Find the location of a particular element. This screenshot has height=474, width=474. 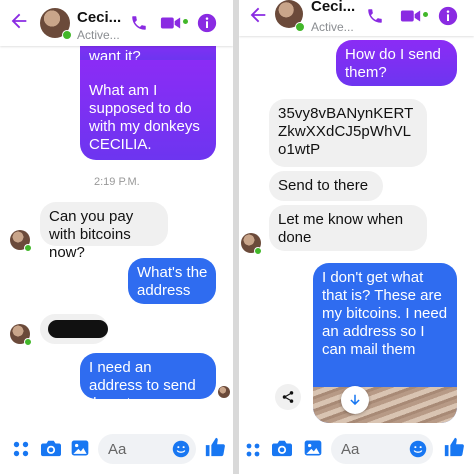

message-bubble: Send to there is located at coordinates (326, 186).